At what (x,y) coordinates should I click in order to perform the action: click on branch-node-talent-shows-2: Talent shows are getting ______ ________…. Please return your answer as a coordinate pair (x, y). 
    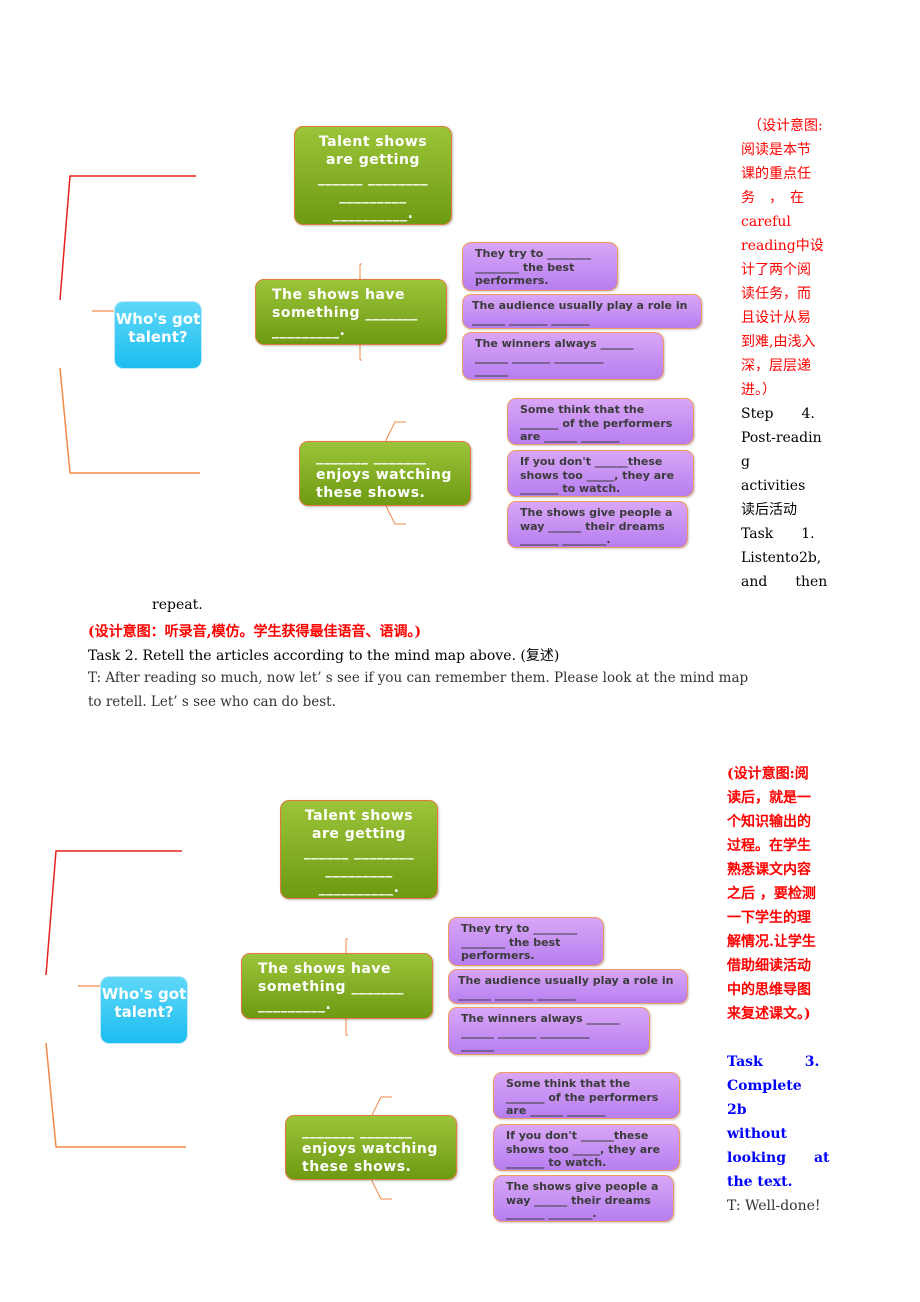
    Looking at the image, I should click on (359, 849).